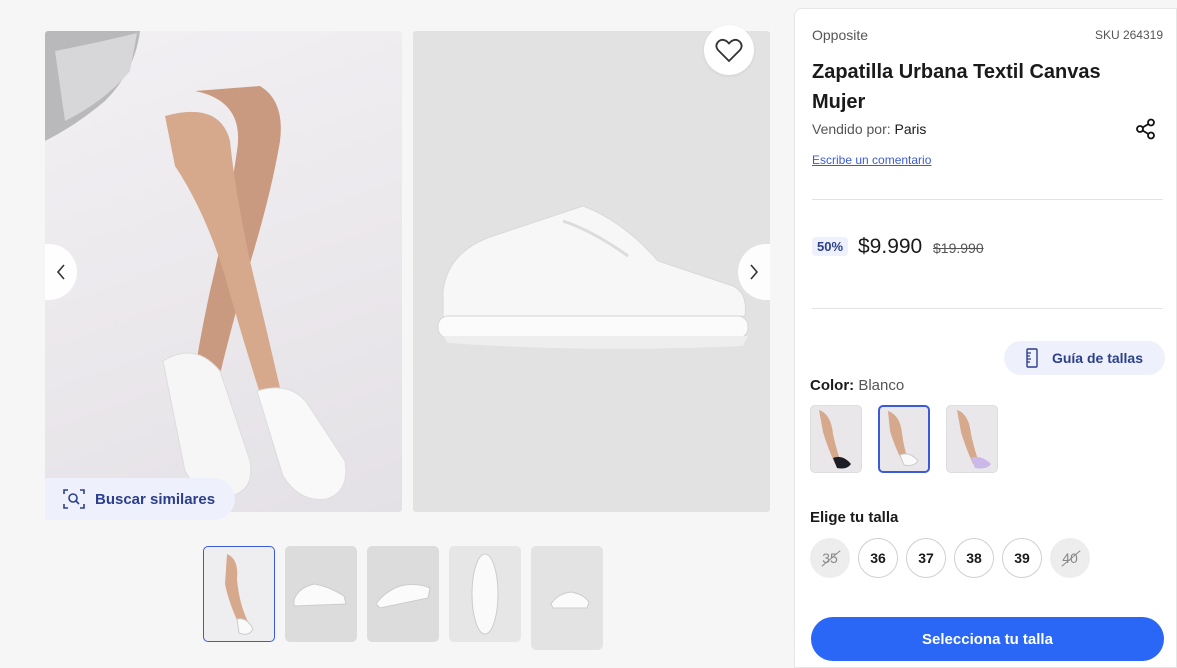 Image resolution: width=1177 pixels, height=668 pixels. I want to click on color-swatch-white, so click(904, 439).